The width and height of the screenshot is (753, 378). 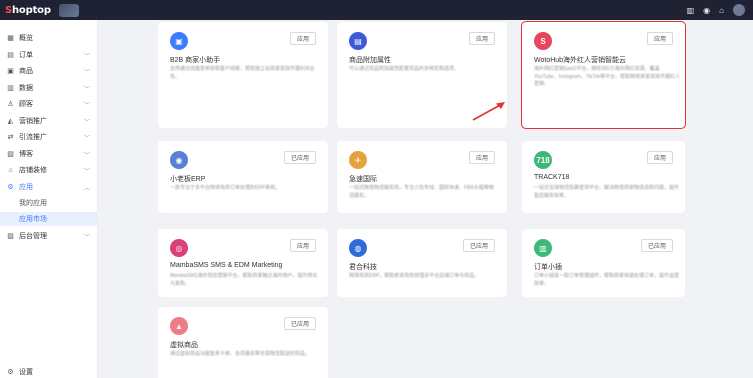 I want to click on sidebar-item: ⚙ 设置, so click(x=49, y=371).